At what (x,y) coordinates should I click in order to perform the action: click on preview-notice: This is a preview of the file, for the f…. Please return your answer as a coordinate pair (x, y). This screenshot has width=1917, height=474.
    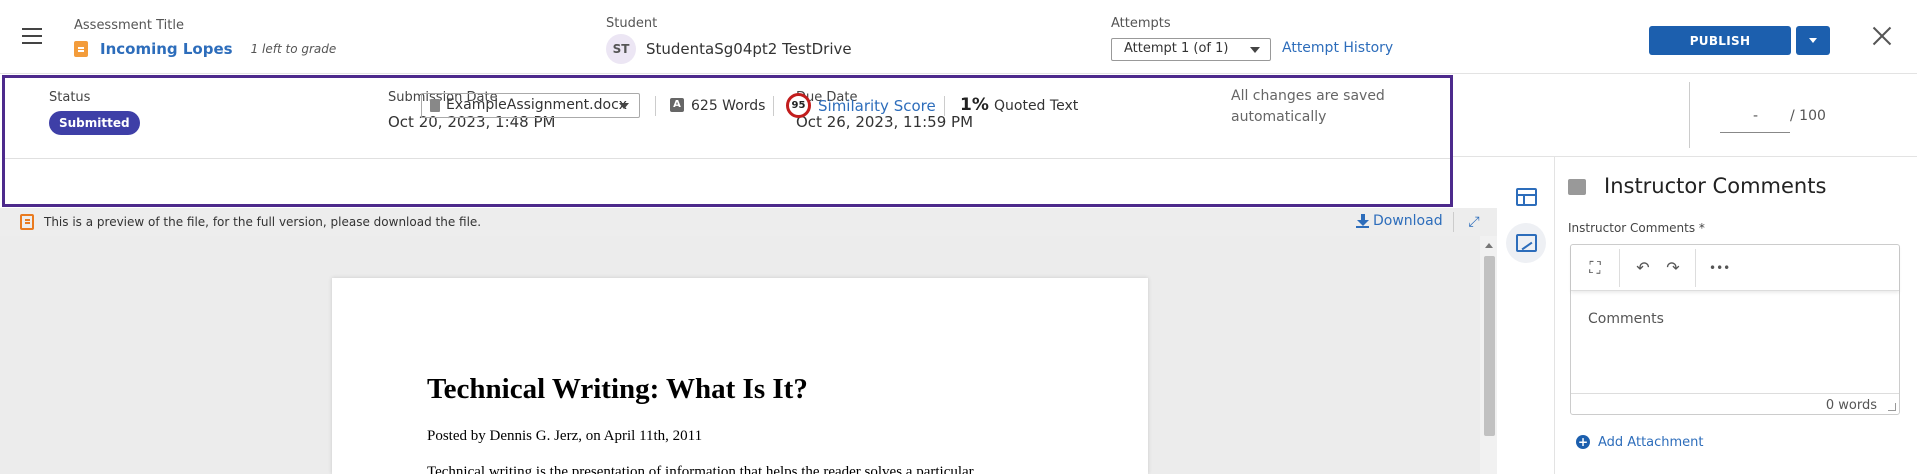
    Looking at the image, I should click on (263, 222).